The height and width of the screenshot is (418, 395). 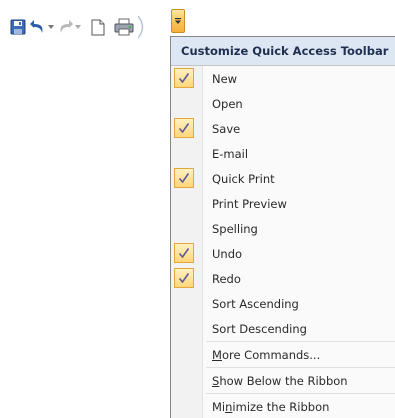 I want to click on menu-item-sort-ascending: Sort Ascending, so click(x=283, y=303).